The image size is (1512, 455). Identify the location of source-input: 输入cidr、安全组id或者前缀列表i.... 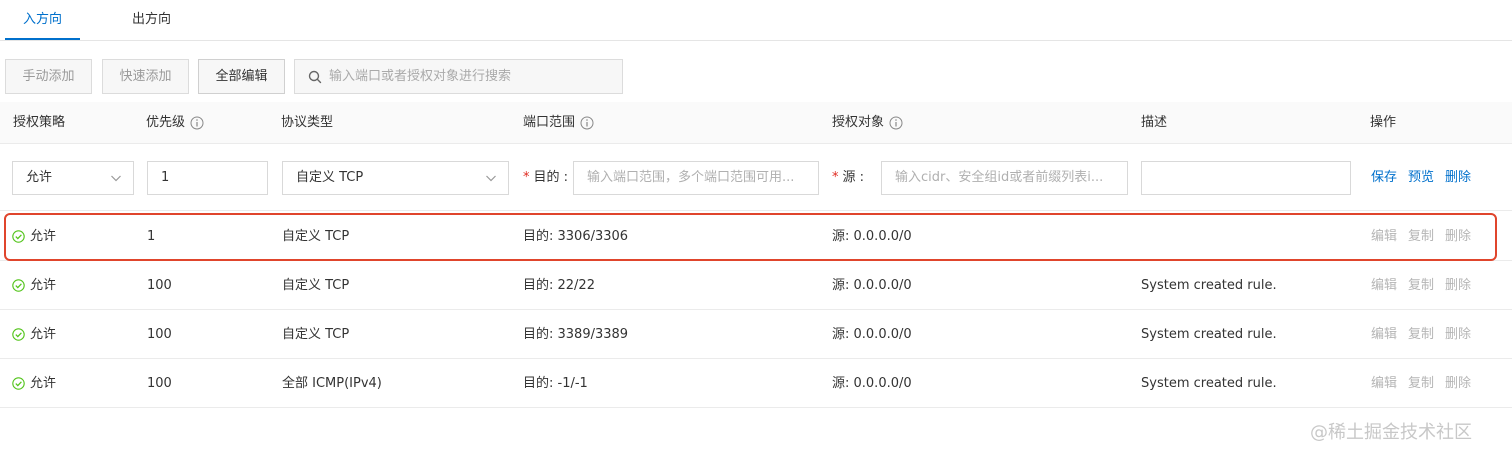
(1004, 178).